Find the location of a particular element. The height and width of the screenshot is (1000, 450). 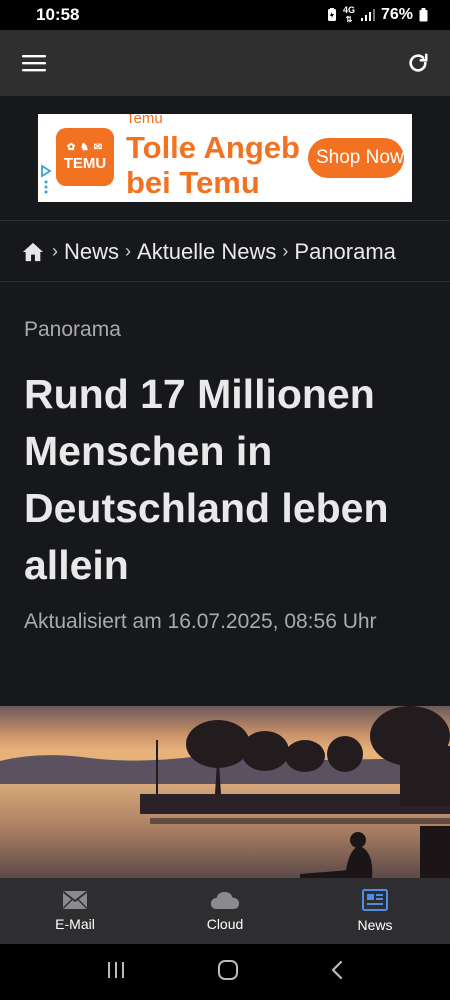

bottom-navigation: E-Mail Cloud News is located at coordinates (225, 911).